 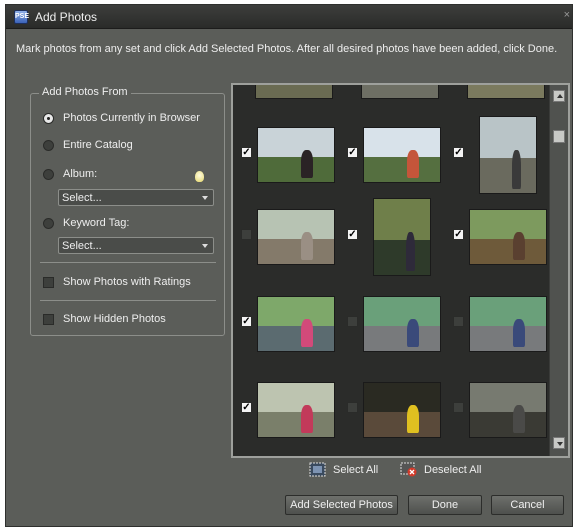 I want to click on select-all-icon, so click(x=317, y=469).